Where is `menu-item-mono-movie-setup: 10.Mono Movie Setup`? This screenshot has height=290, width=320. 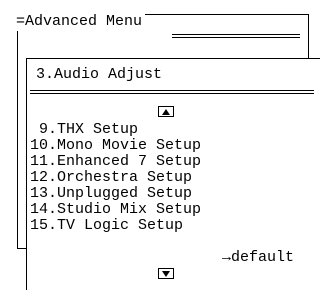
menu-item-mono-movie-setup: 10.Mono Movie Setup is located at coordinates (115, 146).